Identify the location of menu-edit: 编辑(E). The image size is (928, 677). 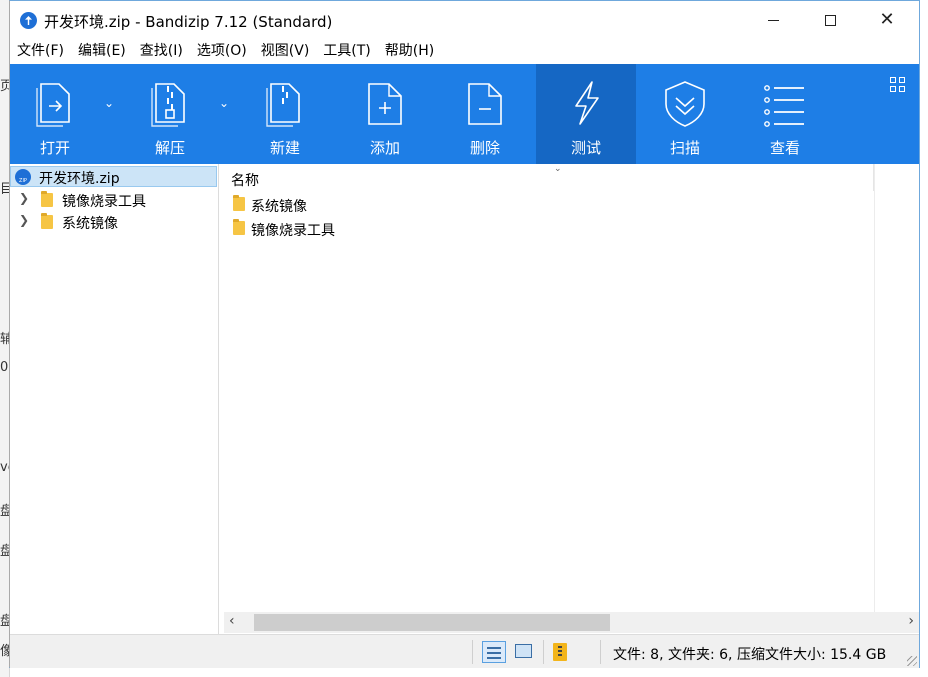
(102, 51).